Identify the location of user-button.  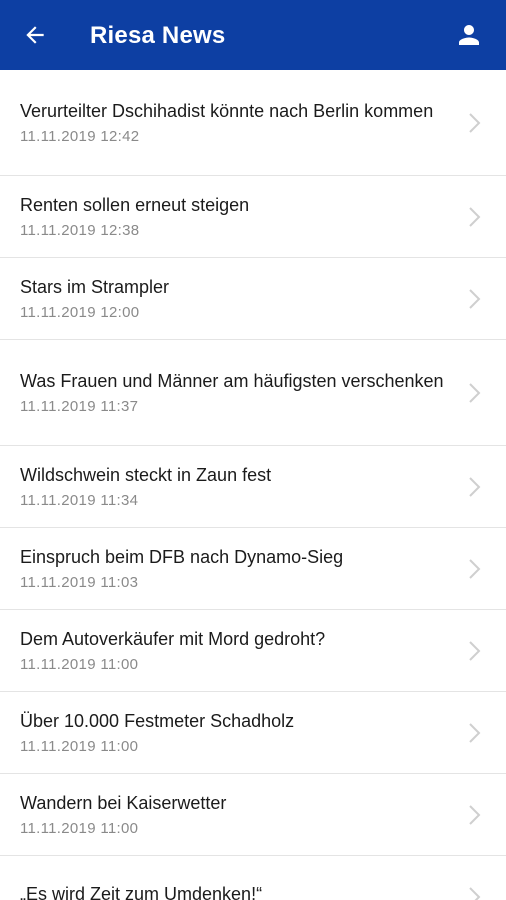
(469, 35).